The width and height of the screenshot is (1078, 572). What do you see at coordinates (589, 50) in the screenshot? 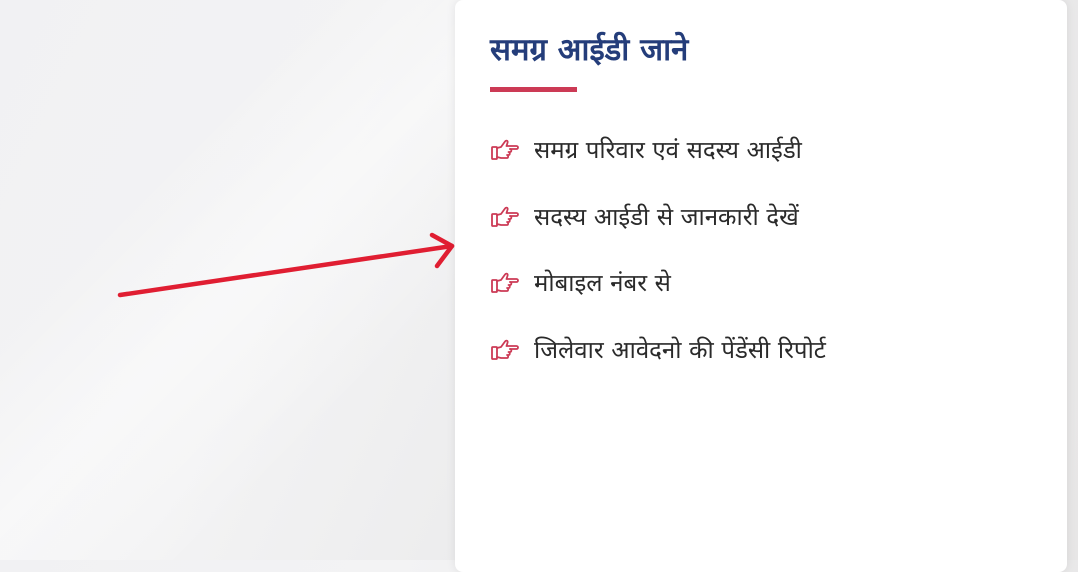
I see `panel-title: समग्र आईडी जाने` at bounding box center [589, 50].